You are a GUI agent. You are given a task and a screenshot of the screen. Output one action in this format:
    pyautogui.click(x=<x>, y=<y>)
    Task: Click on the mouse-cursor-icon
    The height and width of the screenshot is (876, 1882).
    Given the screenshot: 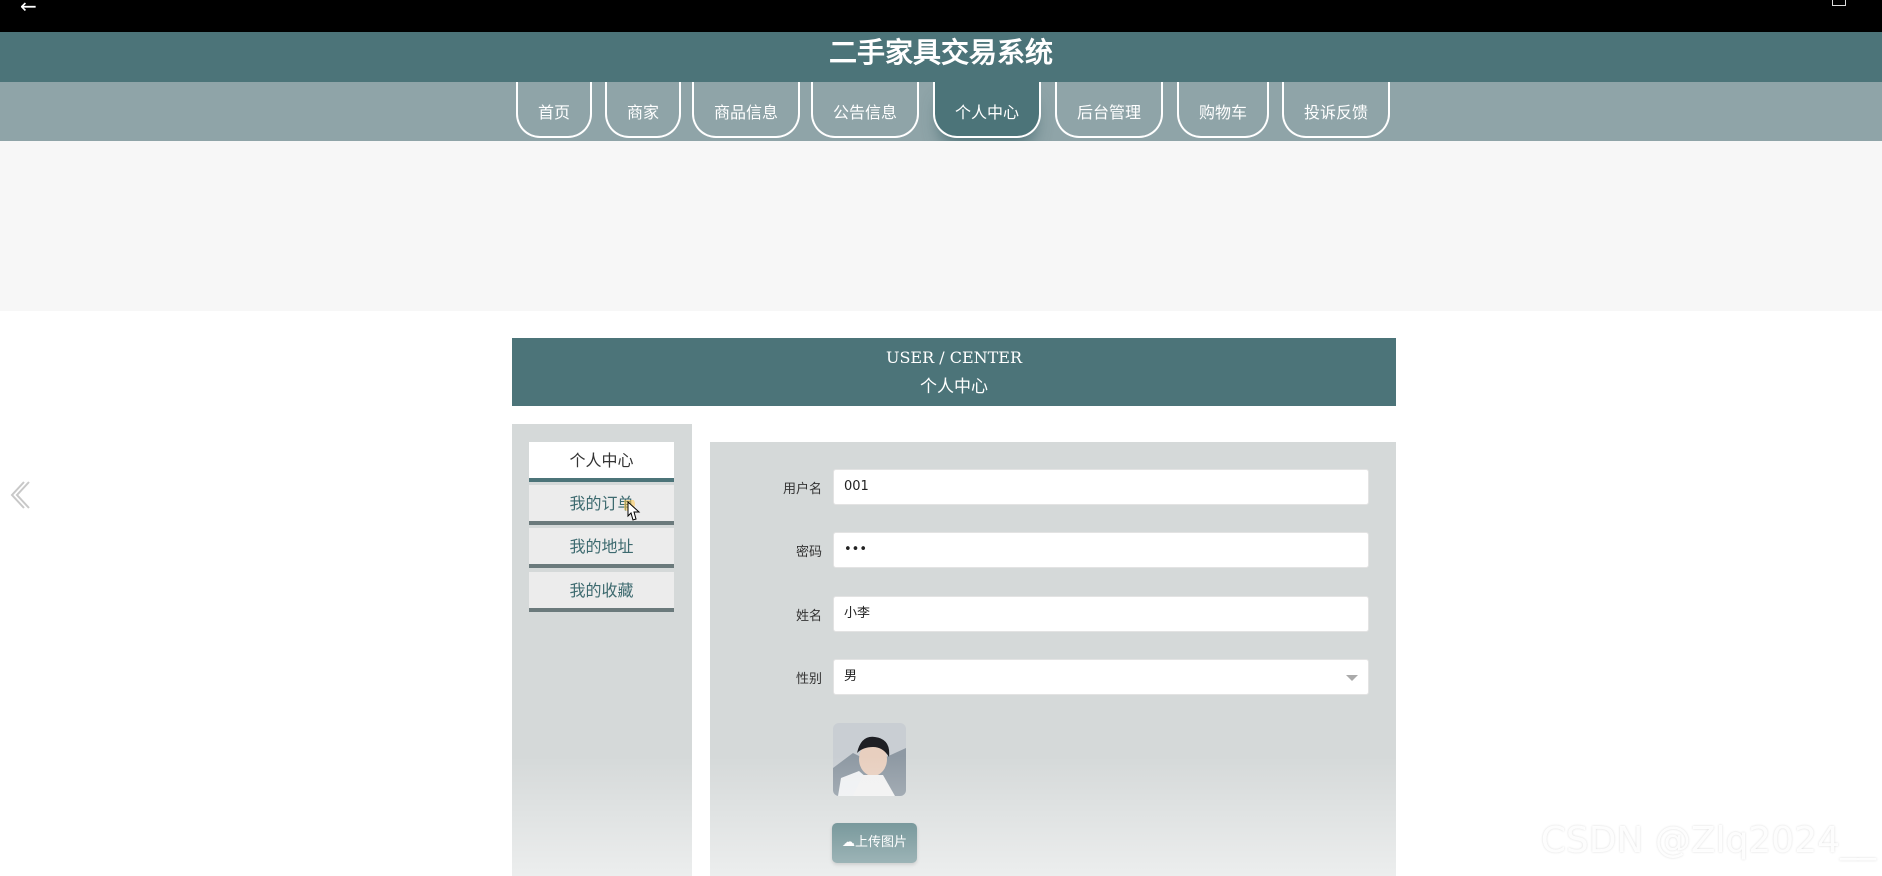 What is the action you would take?
    pyautogui.click(x=633, y=514)
    